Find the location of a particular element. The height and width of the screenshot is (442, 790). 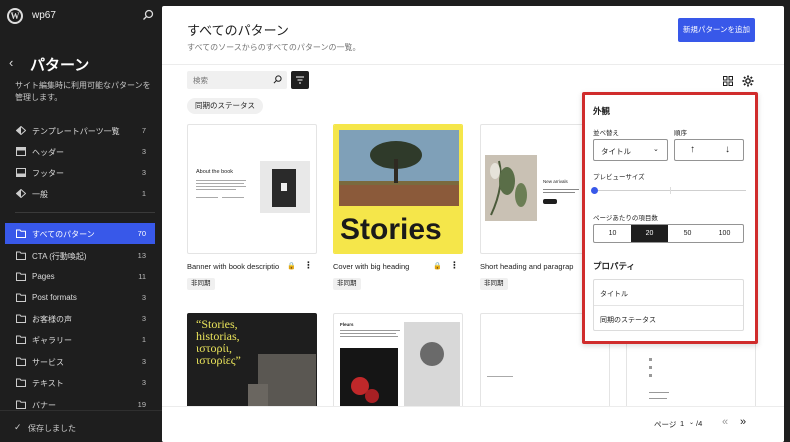

back-chevron-icon: ‹ is located at coordinates (15, 63).